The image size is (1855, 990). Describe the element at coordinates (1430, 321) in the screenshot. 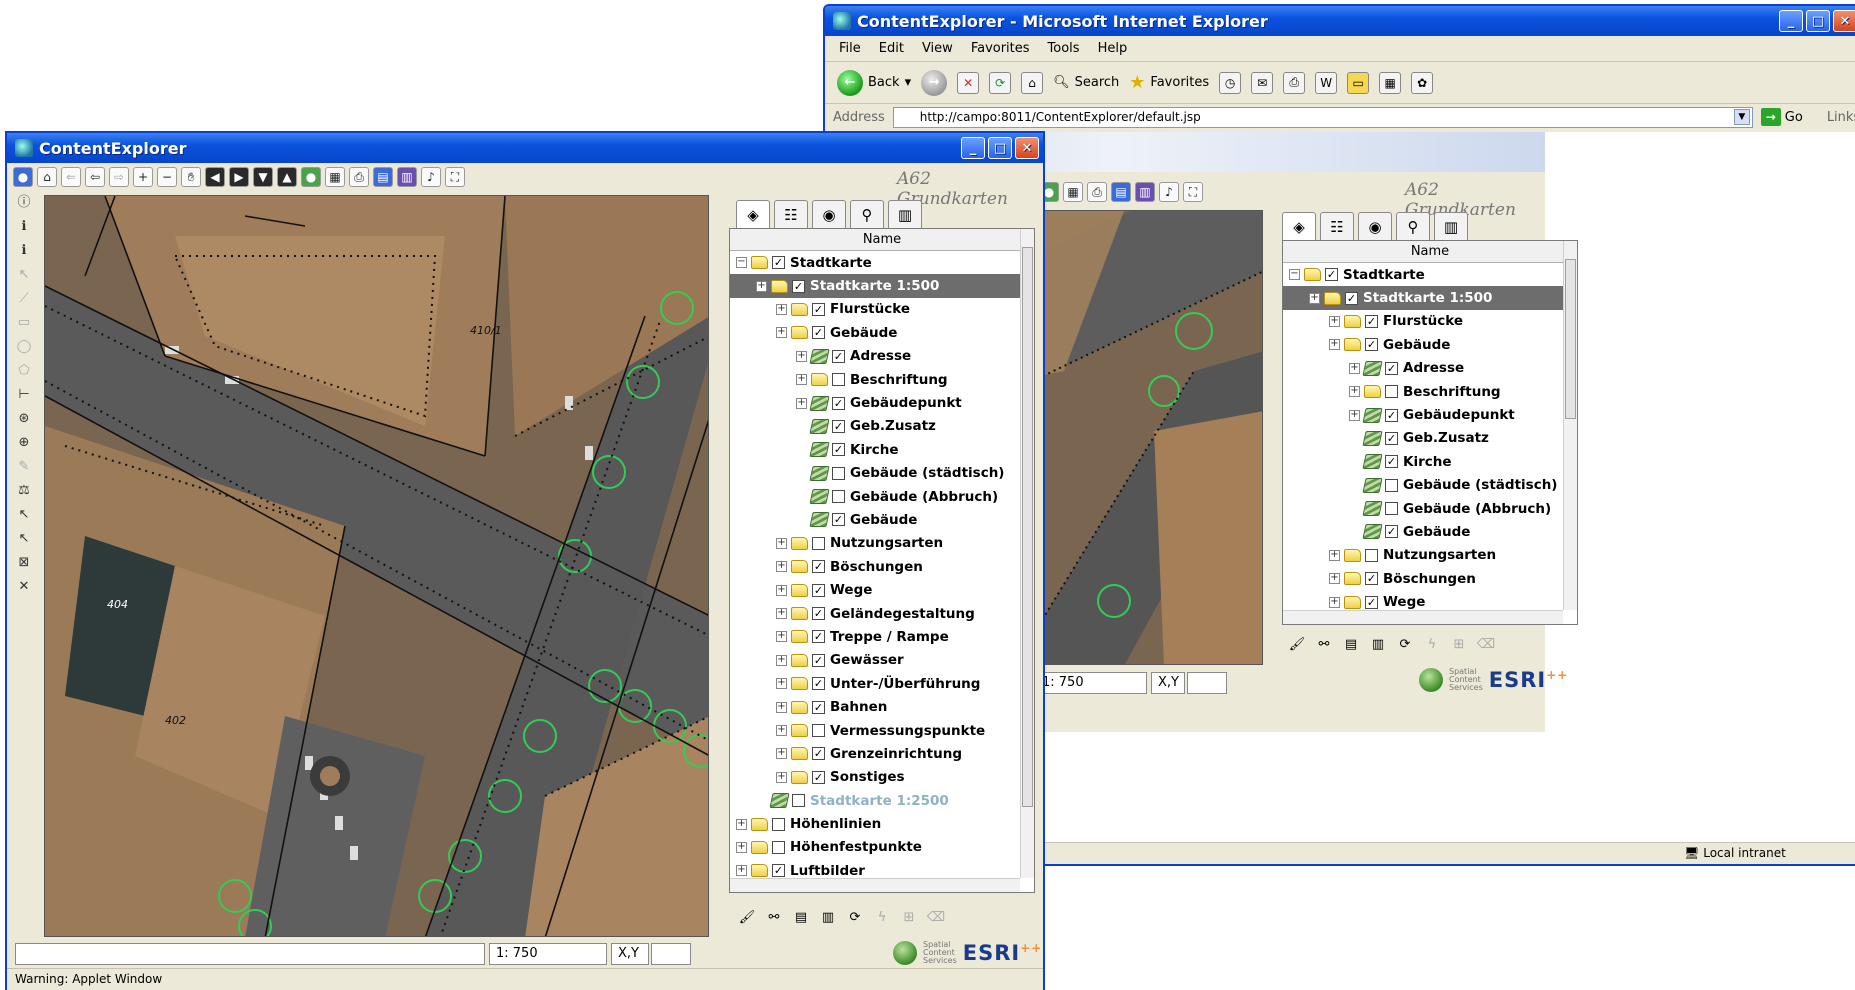

I see `tree-row: + ✓ Flurstücke` at that location.